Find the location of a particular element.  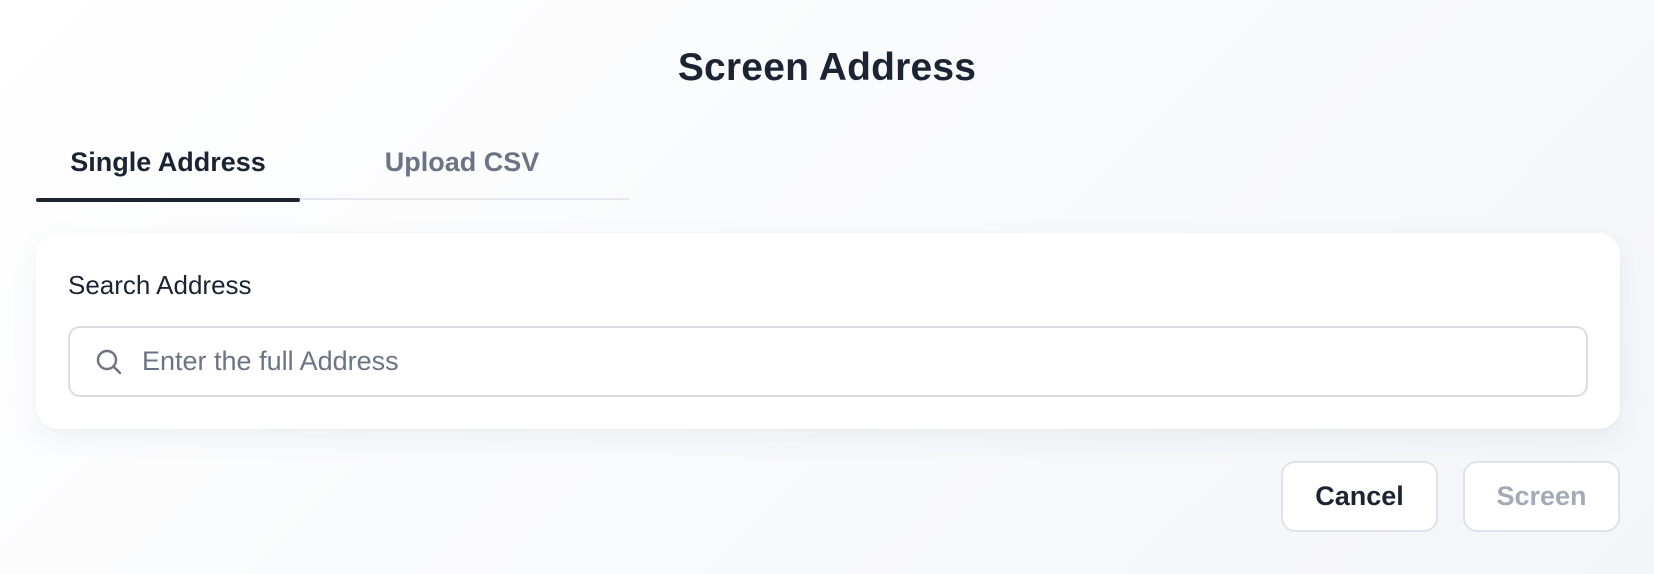

tab-bar: Single Address Upload CSV is located at coordinates (332, 163).